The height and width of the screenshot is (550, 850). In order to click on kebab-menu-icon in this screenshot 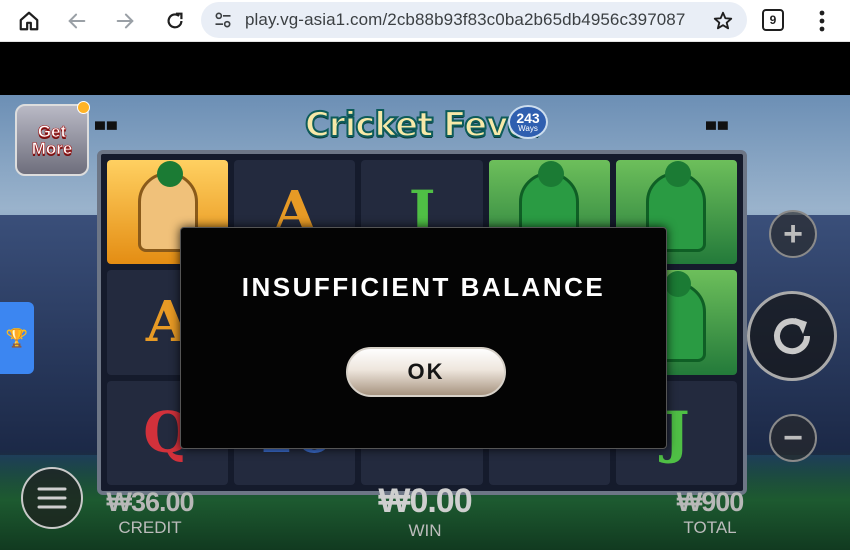, I will do `click(822, 21)`.